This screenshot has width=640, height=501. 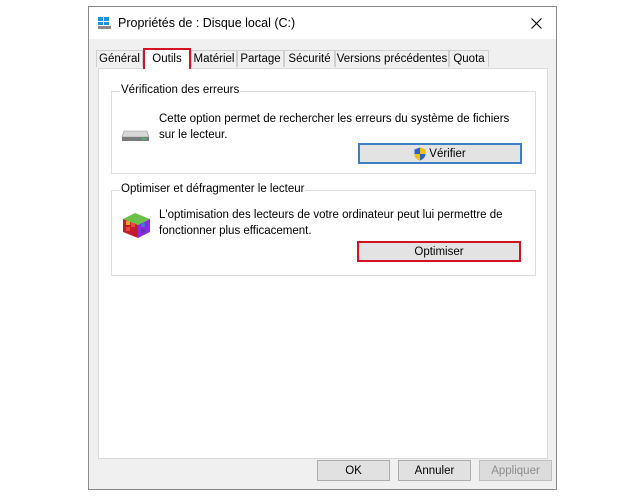 What do you see at coordinates (167, 58) in the screenshot?
I see `tab-tools: Outils` at bounding box center [167, 58].